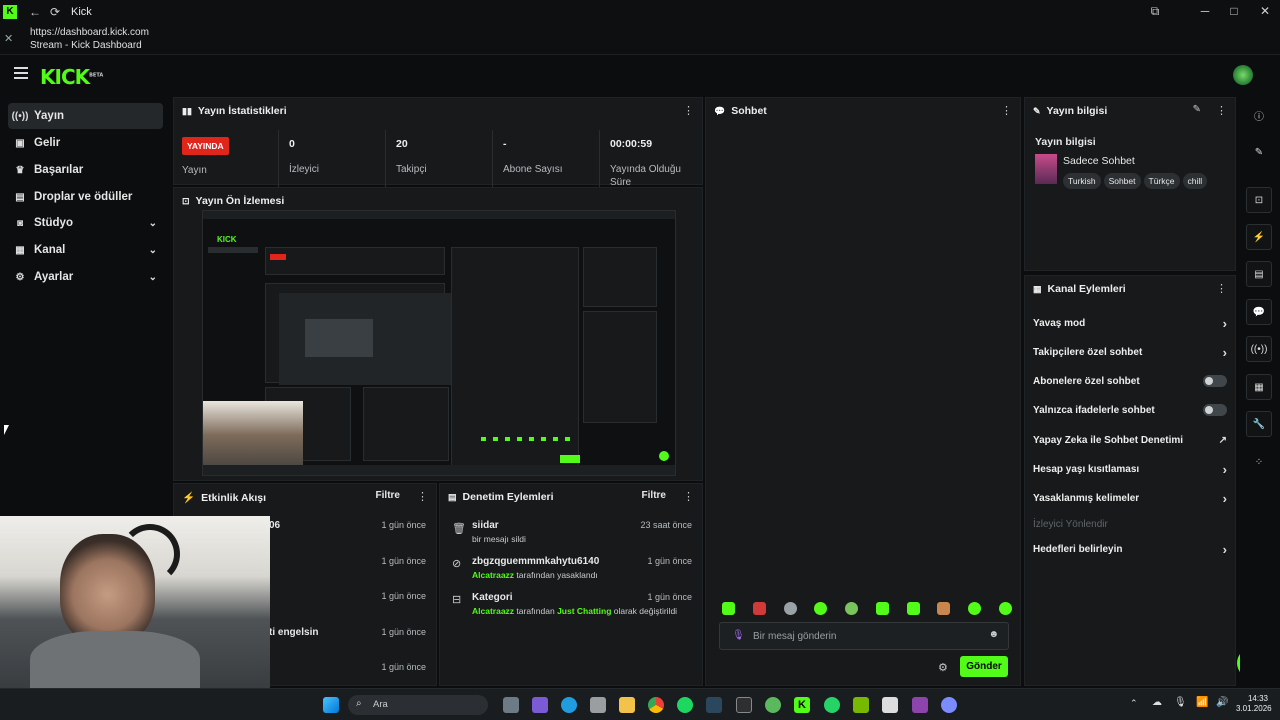  I want to click on emotes-only-toggle, so click(1215, 410).